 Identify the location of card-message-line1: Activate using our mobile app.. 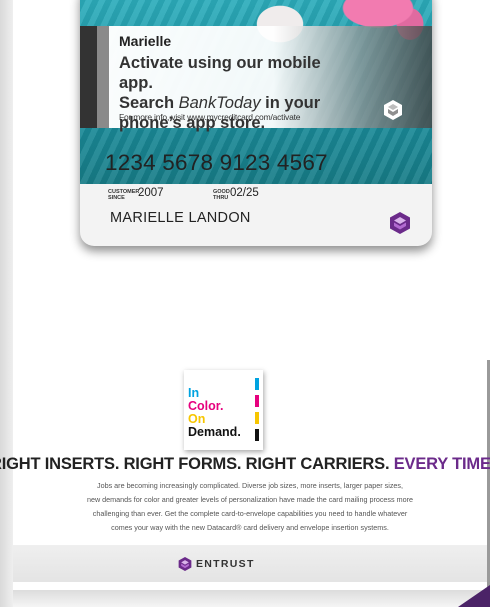
(220, 73).